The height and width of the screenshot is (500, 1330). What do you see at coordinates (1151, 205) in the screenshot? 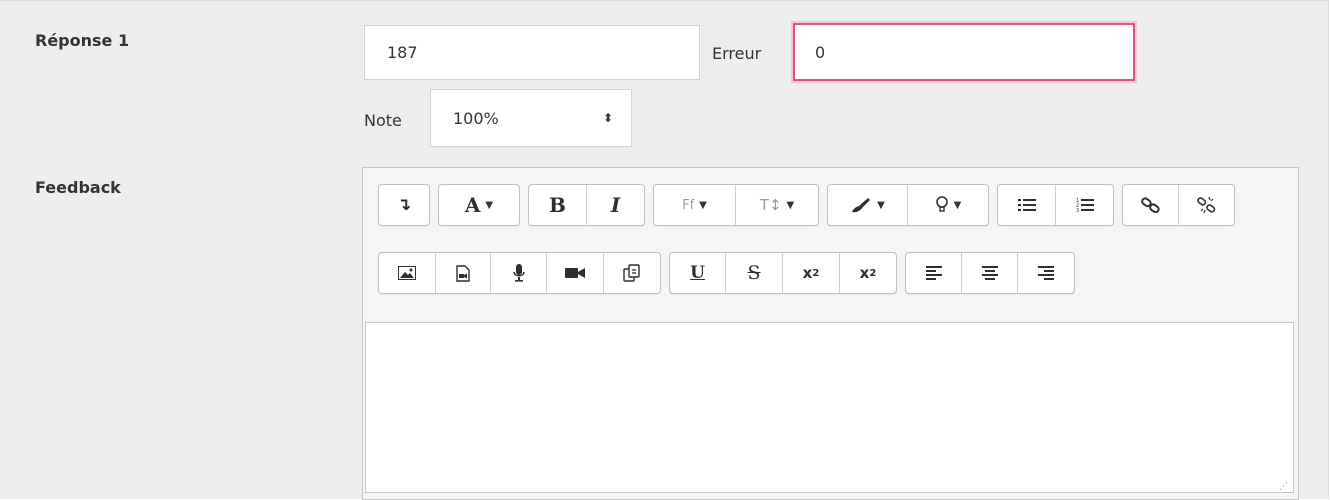
I see `link-icon` at bounding box center [1151, 205].